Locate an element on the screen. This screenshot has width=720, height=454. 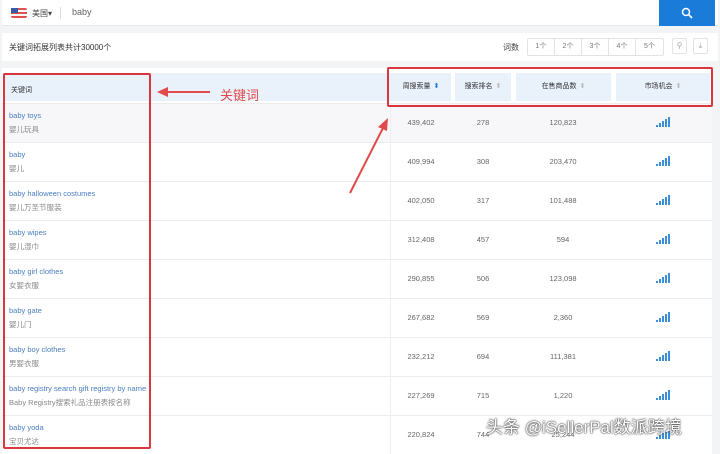
left-arrow-icon is located at coordinates (183, 92).